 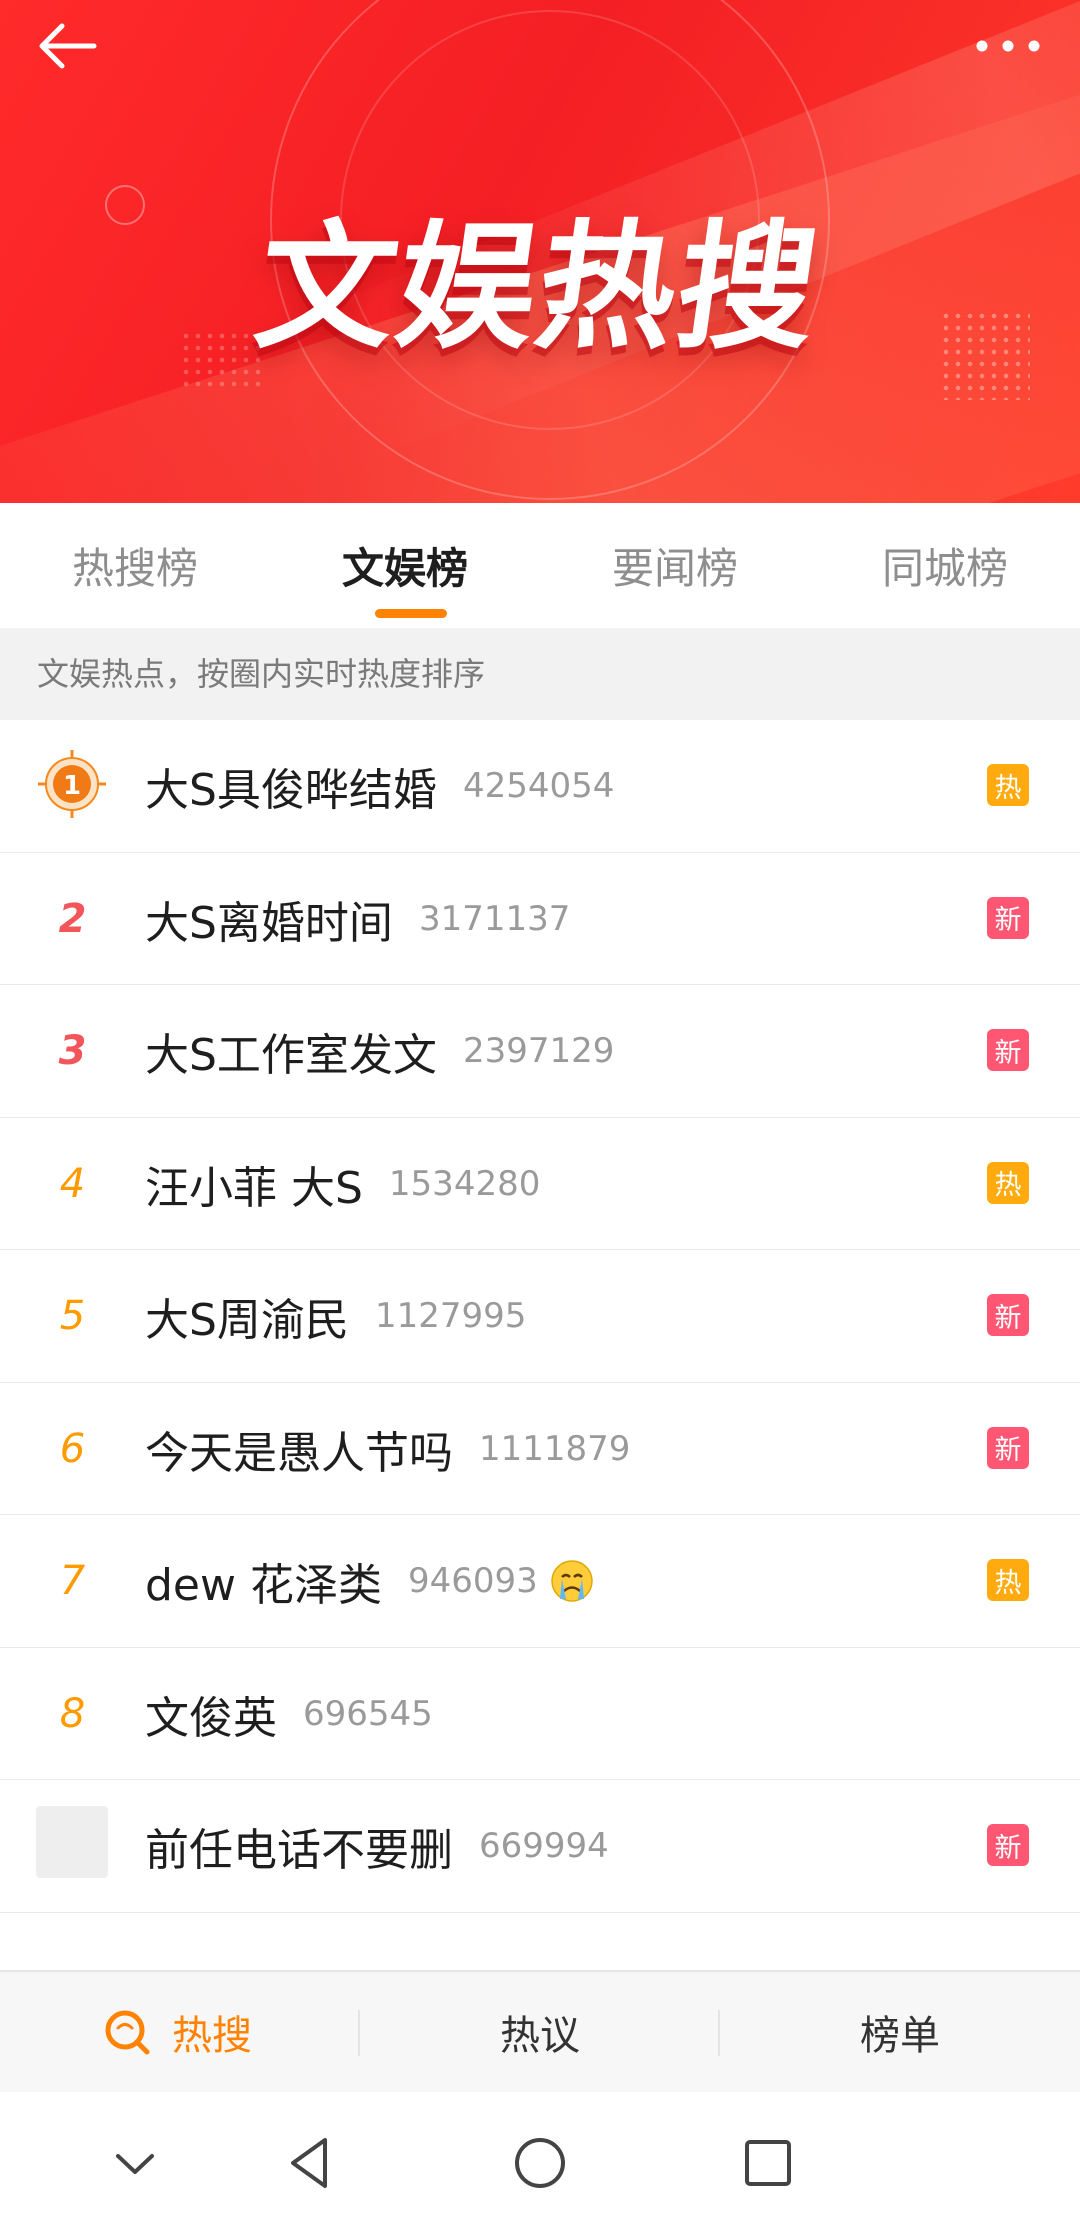 I want to click on bottom-navigation: 热搜 热议 榜单, so click(x=540, y=2031).